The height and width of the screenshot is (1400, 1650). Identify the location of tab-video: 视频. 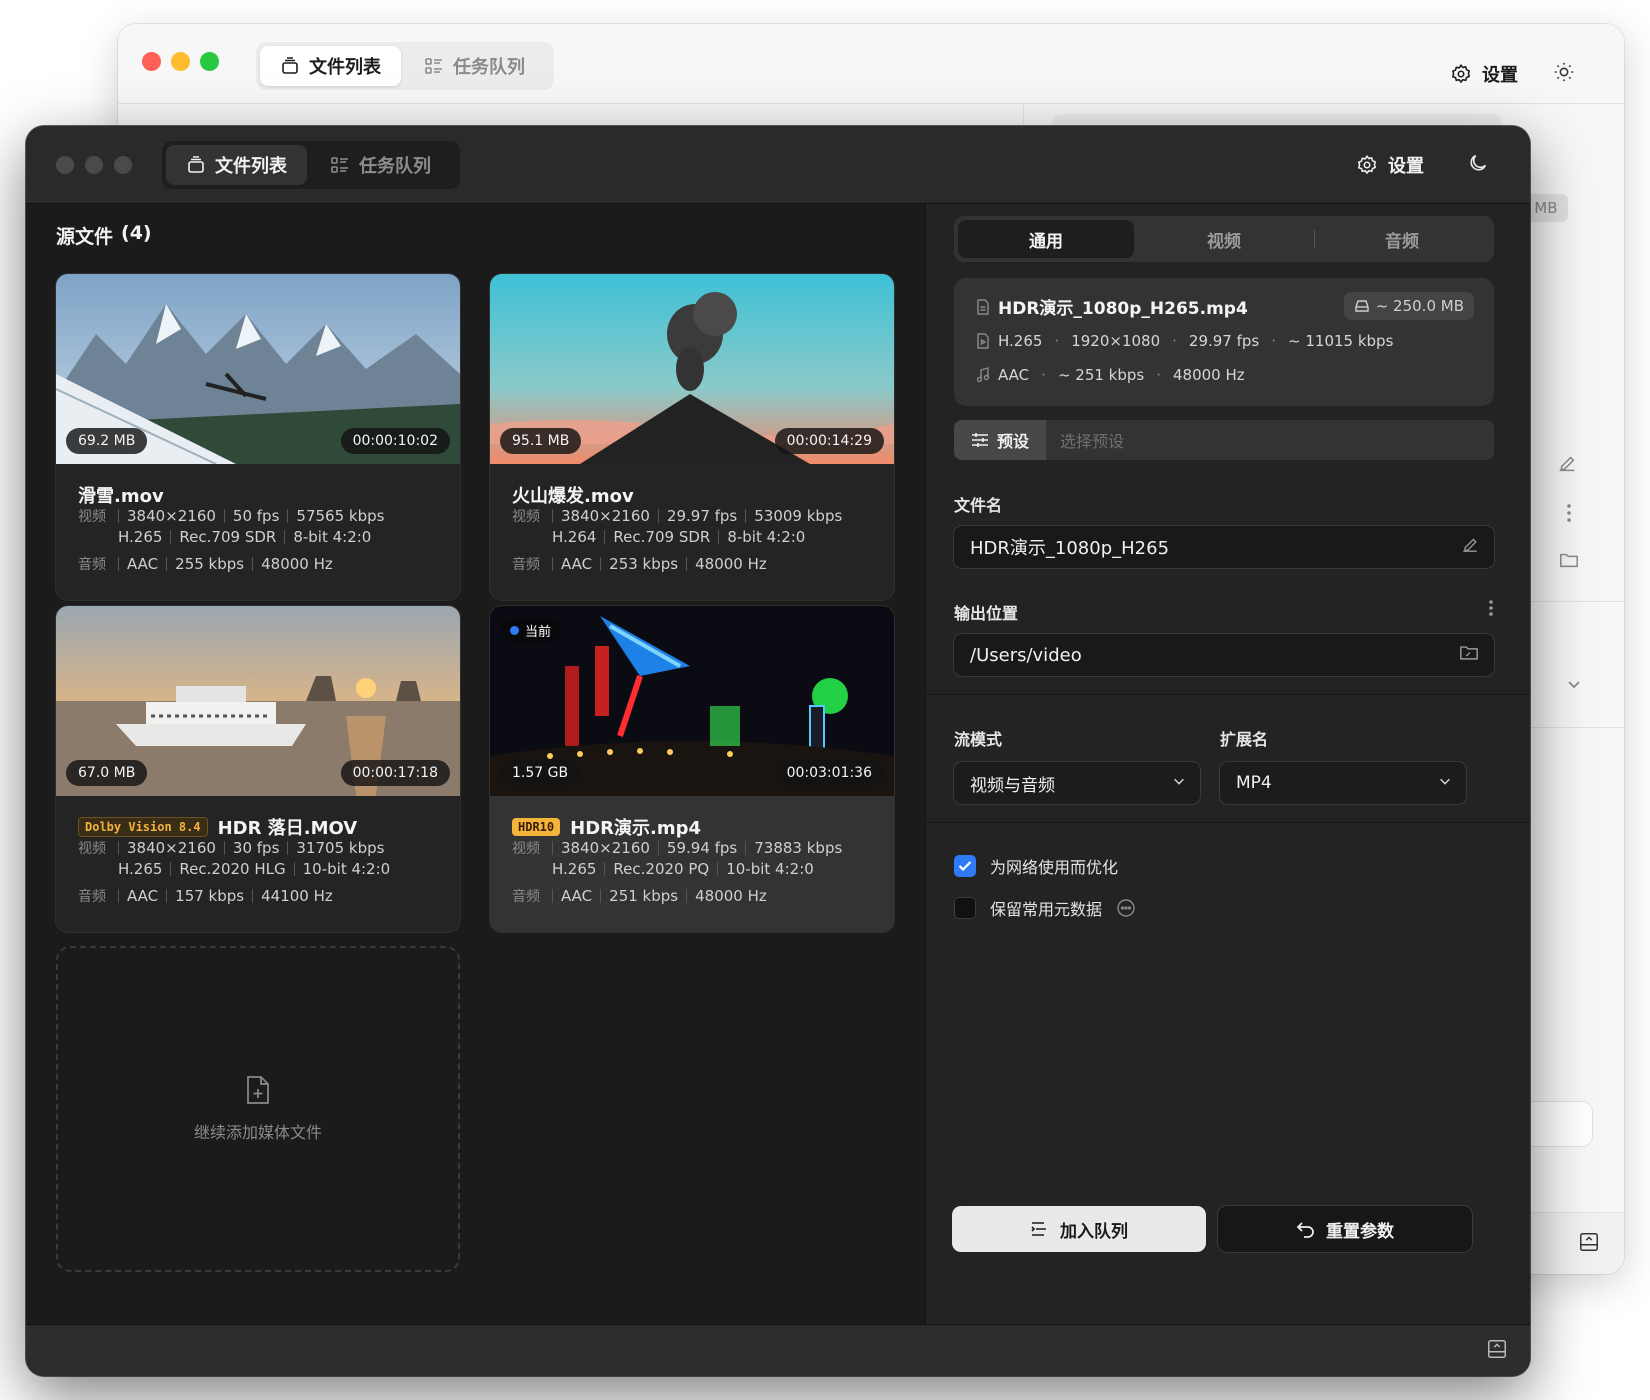
(1224, 239).